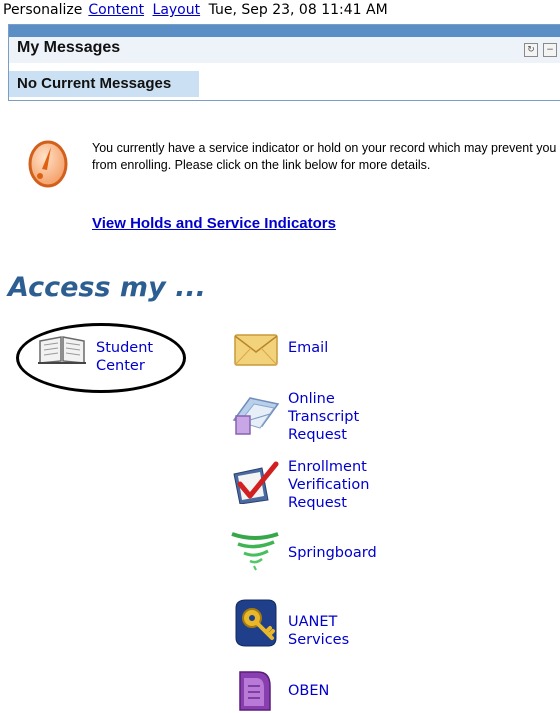  What do you see at coordinates (256, 414) in the screenshot?
I see `transcript-icon` at bounding box center [256, 414].